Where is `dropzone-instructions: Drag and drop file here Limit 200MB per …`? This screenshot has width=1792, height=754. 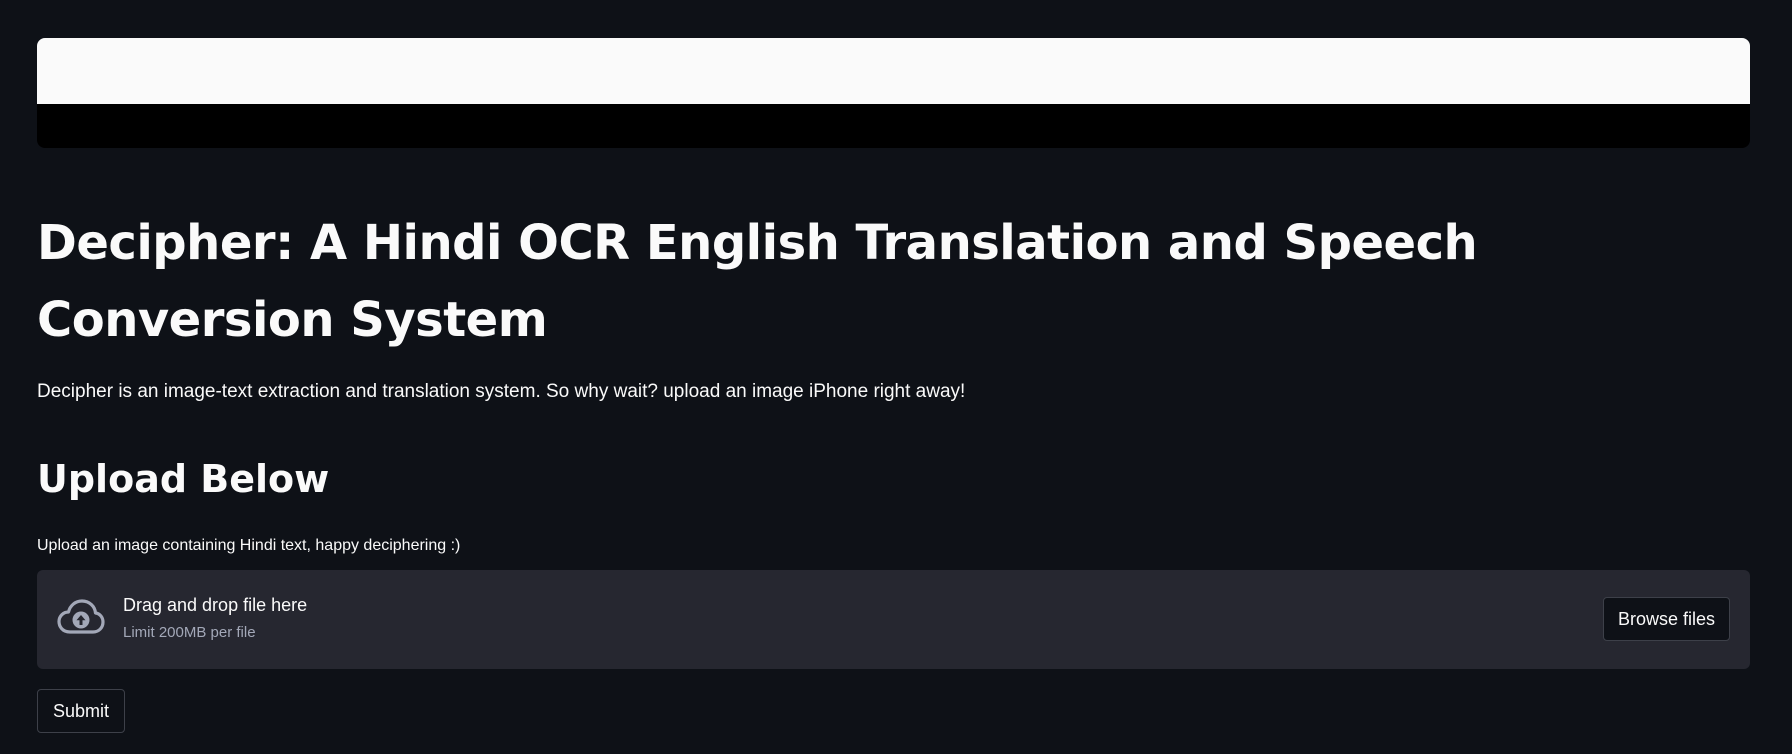 dropzone-instructions: Drag and drop file here Limit 200MB per … is located at coordinates (215, 618).